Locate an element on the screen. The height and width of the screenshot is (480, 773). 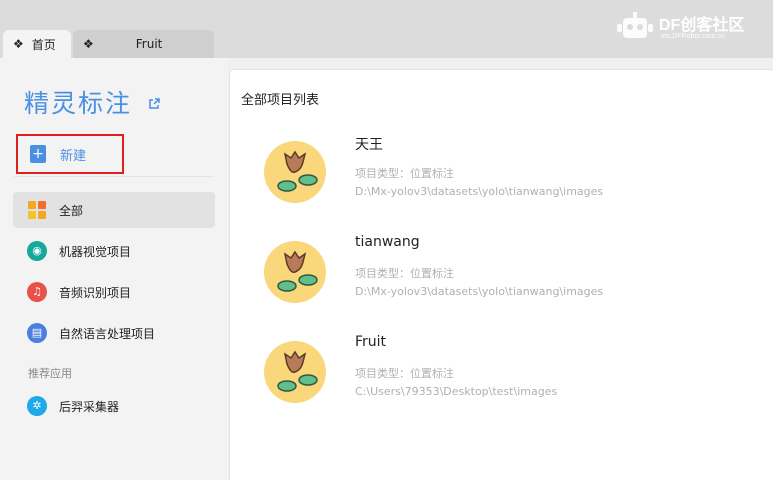
new-project-button: + 新建 is located at coordinates (70, 154).